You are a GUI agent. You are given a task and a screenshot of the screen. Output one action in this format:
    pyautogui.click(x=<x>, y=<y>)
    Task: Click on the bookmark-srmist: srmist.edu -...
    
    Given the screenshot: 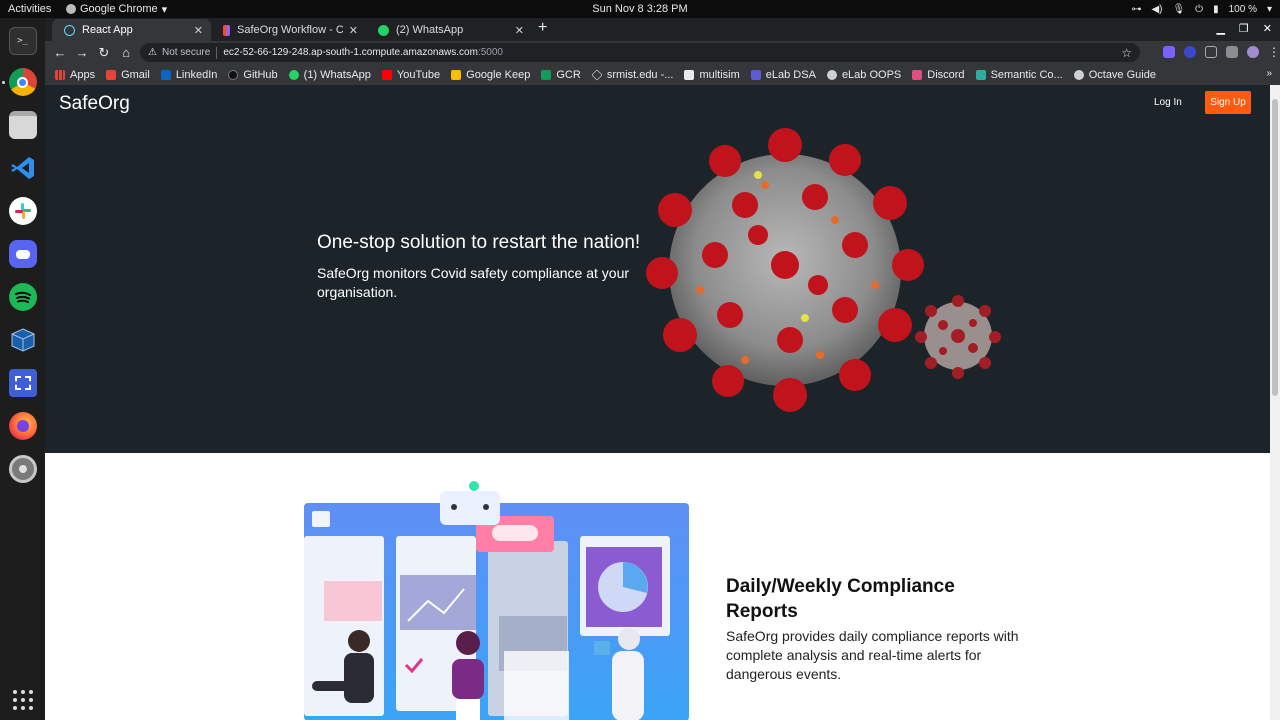 What is the action you would take?
    pyautogui.click(x=632, y=74)
    